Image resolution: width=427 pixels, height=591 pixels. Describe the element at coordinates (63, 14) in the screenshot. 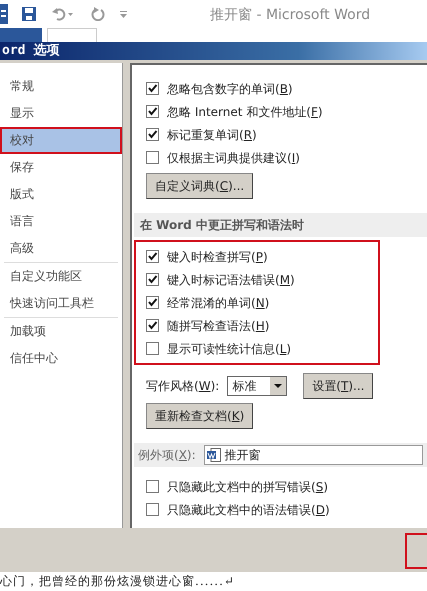

I see `undo-icon` at that location.